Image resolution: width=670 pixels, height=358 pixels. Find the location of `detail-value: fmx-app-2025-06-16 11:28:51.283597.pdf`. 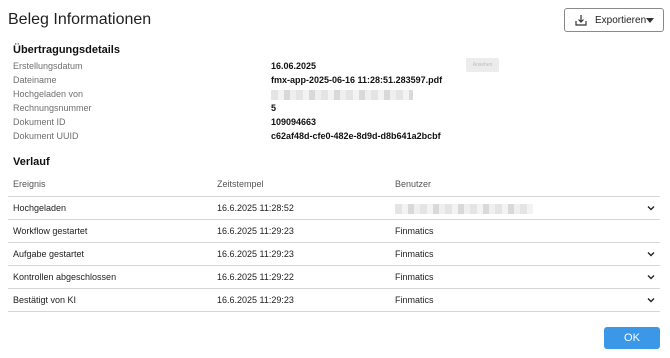

detail-value: fmx-app-2025-06-16 11:28:51.283597.pdf is located at coordinates (357, 80).